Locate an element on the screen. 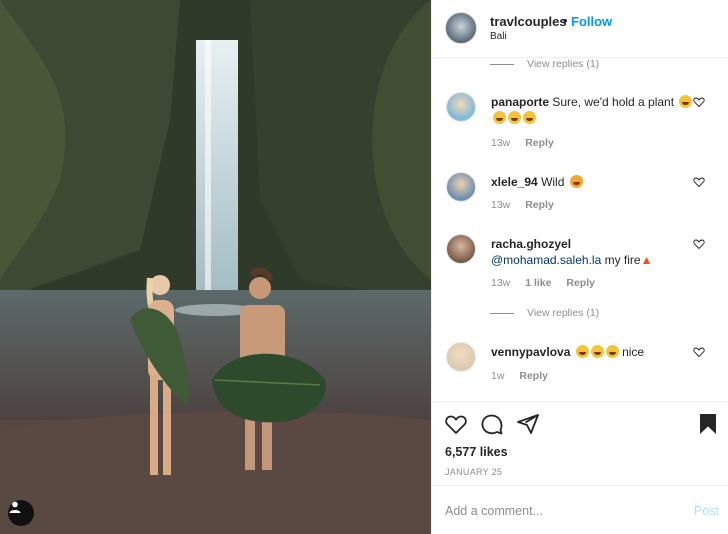 The width and height of the screenshot is (728, 534). comment-message: Sure, we'd hold a plant is located at coordinates (613, 102).